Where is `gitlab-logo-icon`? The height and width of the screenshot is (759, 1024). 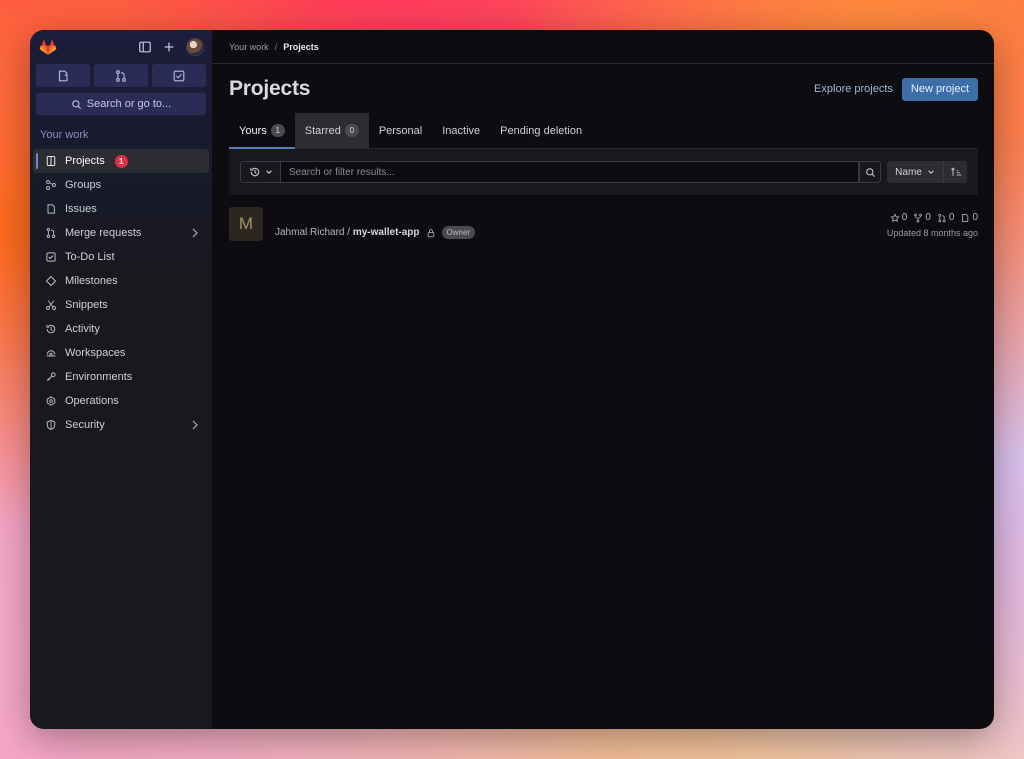
gitlab-logo-icon is located at coordinates (48, 47).